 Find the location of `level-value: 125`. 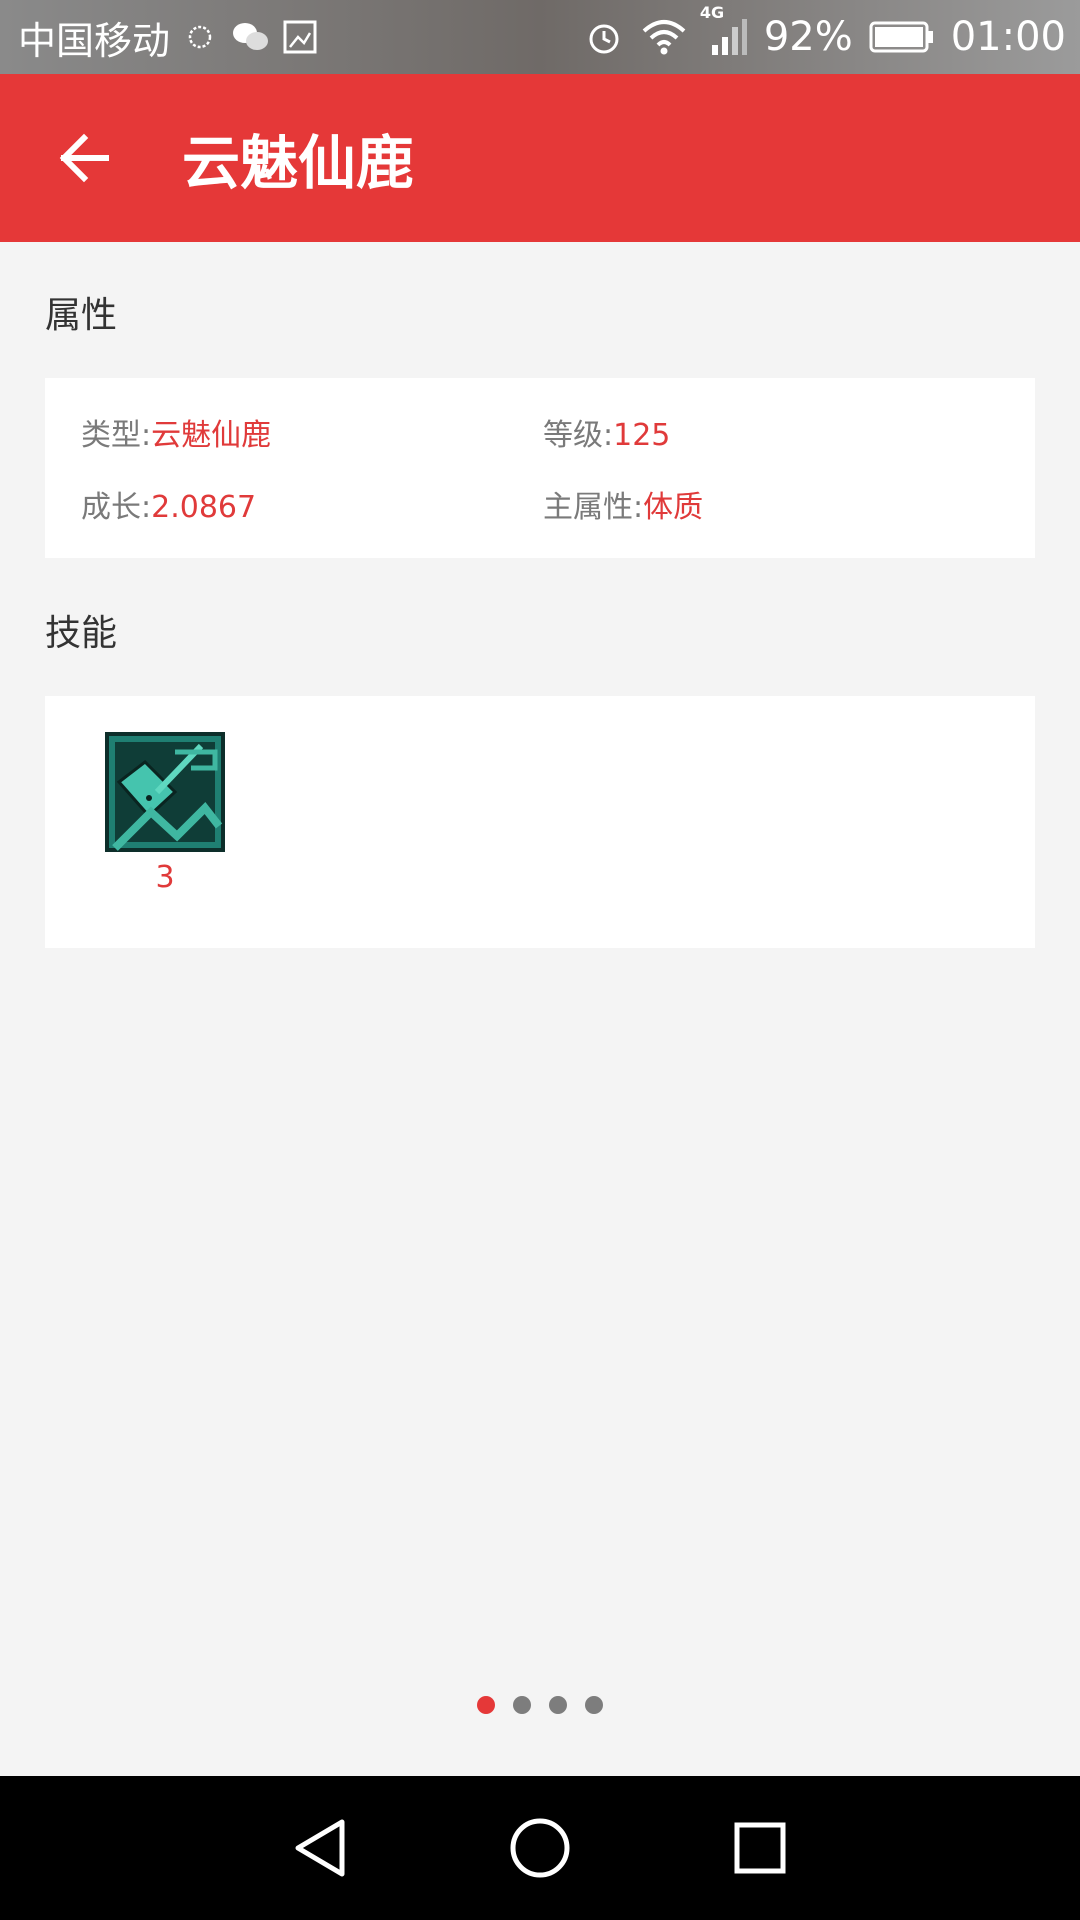

level-value: 125 is located at coordinates (642, 435).